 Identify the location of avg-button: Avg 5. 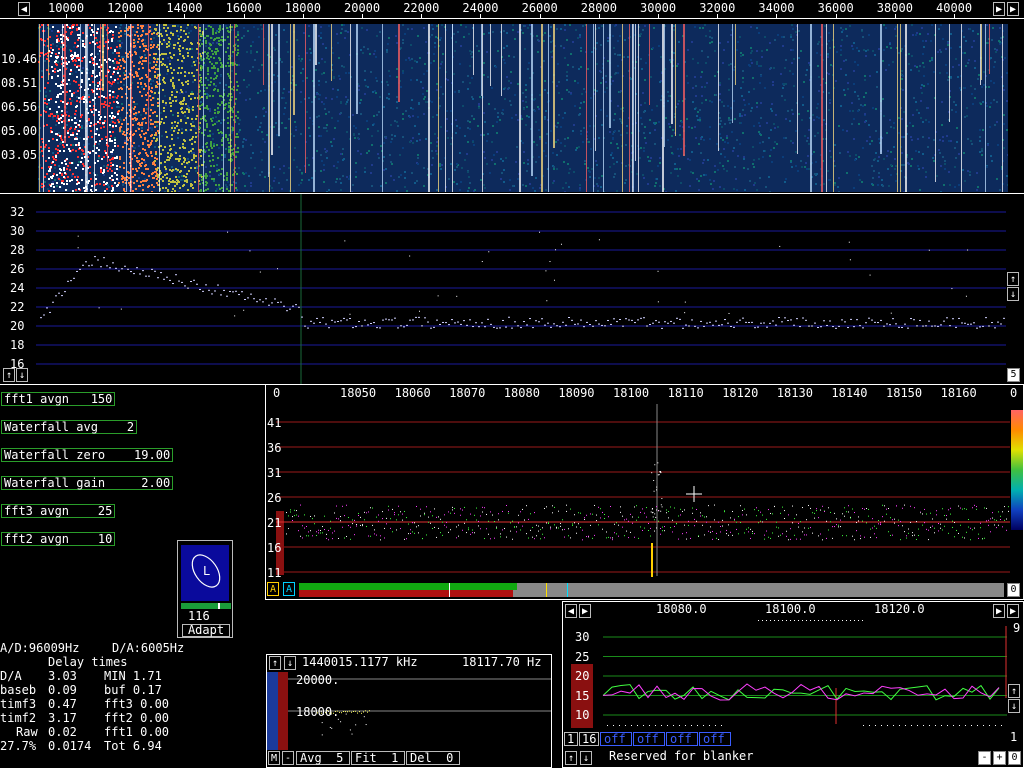
(323, 758).